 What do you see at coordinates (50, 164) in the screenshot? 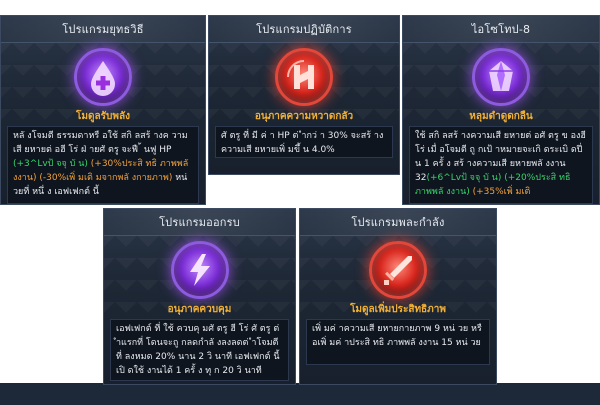
I see `desc-level-bonus: (+3^Lvป้ จจุ บั น)` at bounding box center [50, 164].